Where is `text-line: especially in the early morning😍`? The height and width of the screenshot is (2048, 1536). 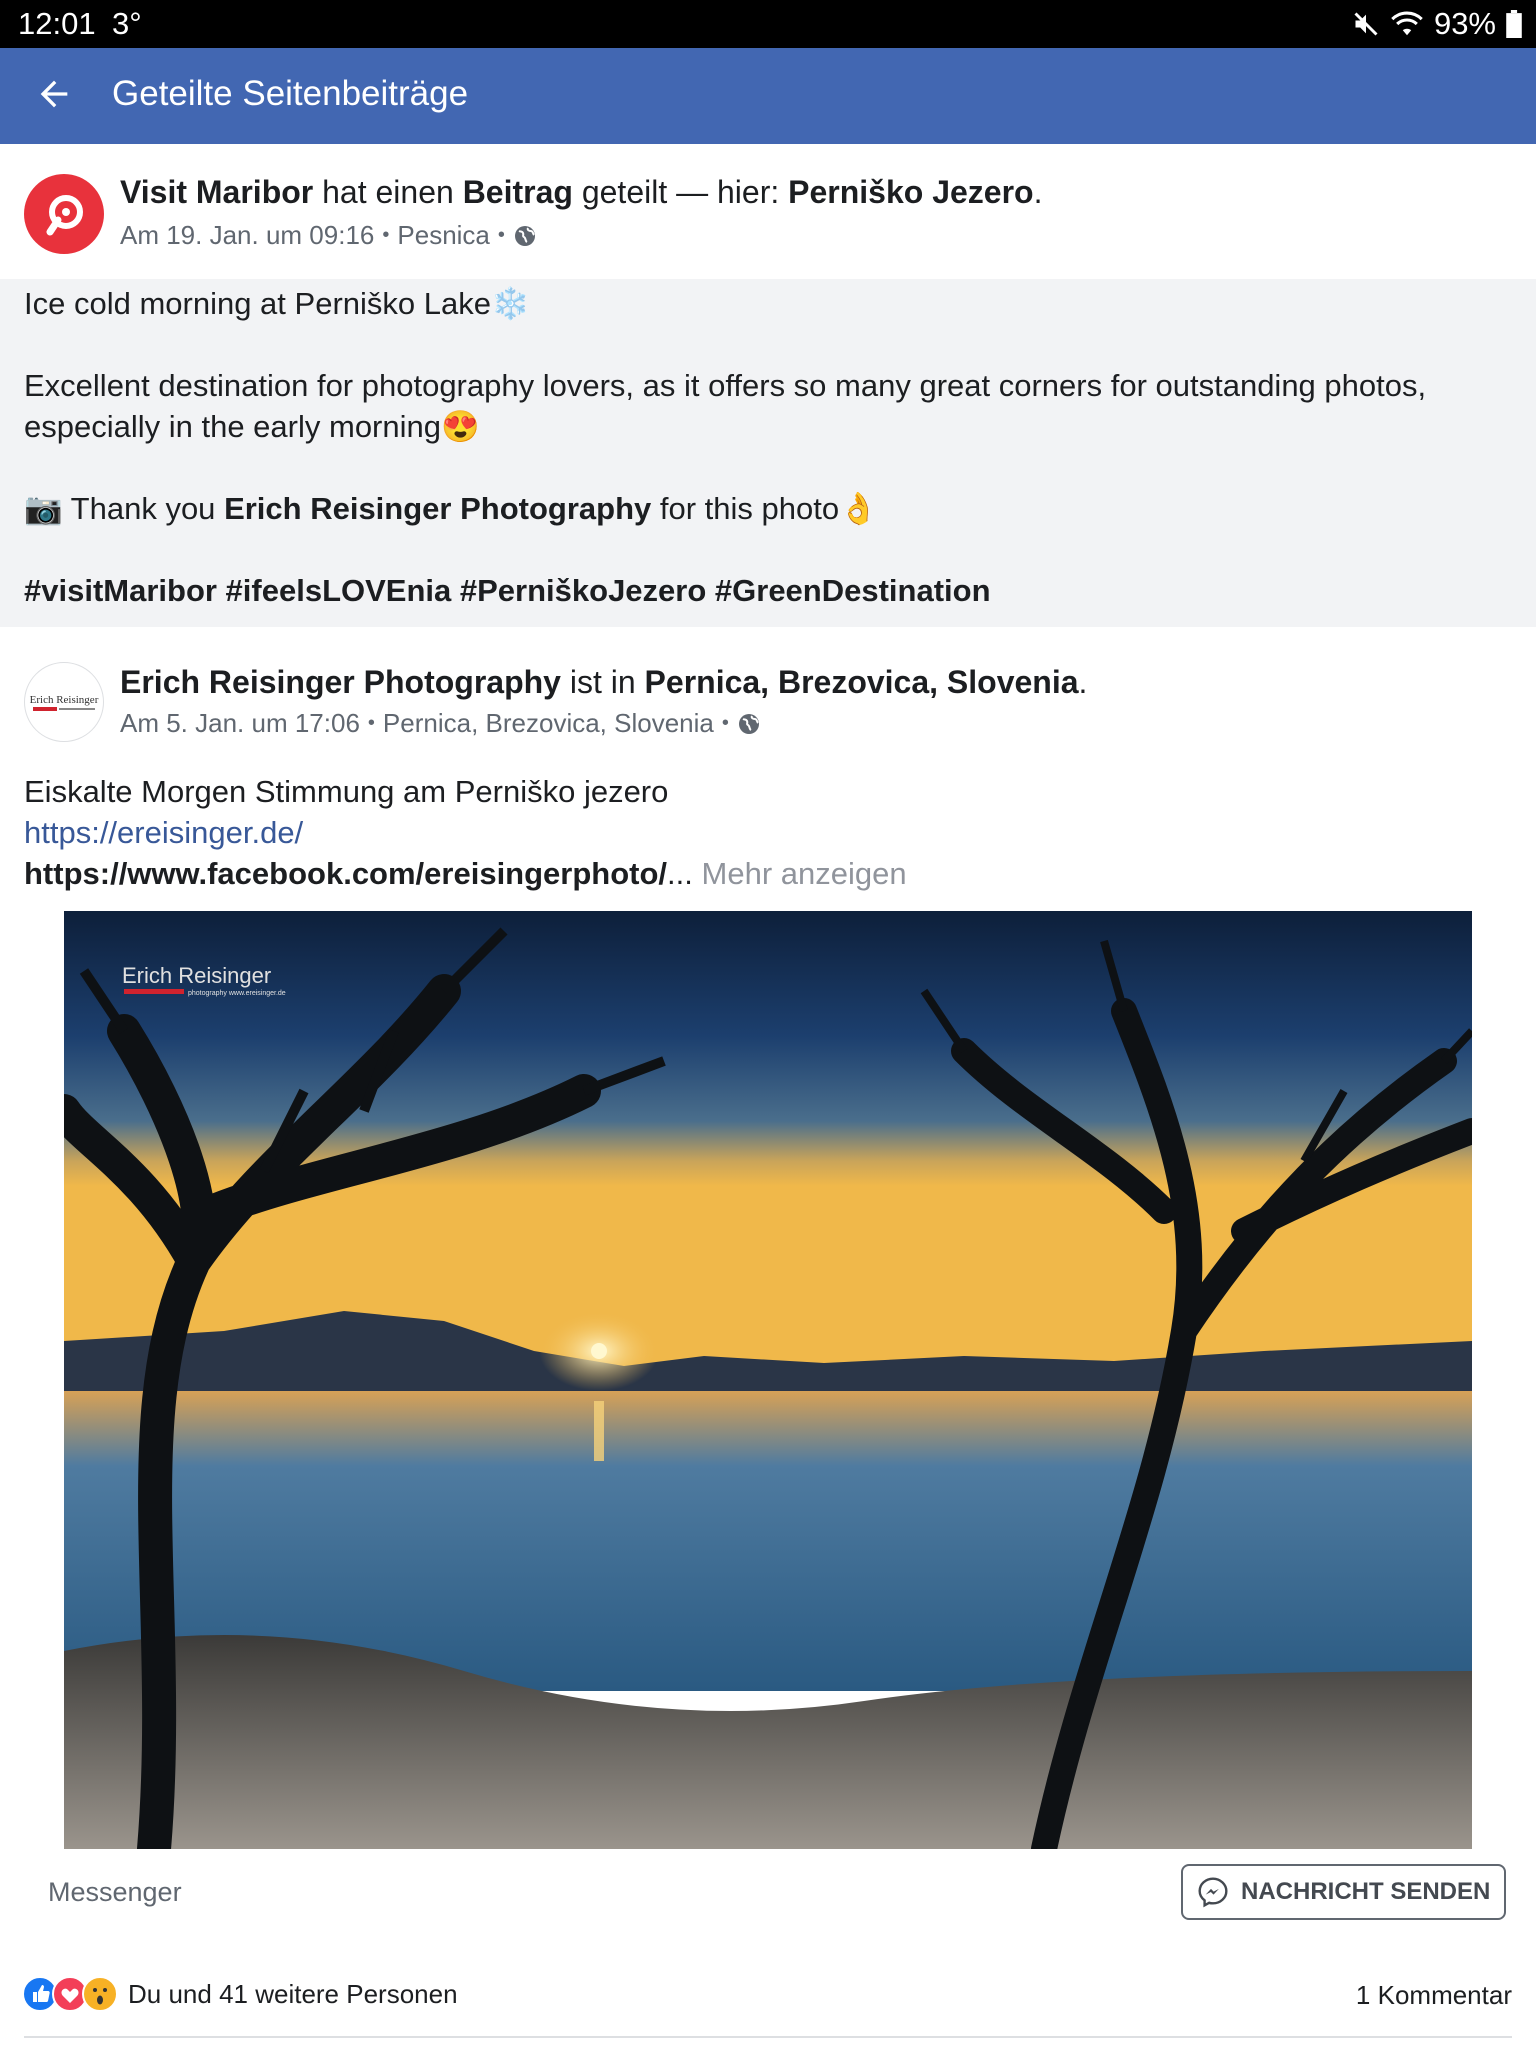
text-line: especially in the early morning😍 is located at coordinates (252, 426).